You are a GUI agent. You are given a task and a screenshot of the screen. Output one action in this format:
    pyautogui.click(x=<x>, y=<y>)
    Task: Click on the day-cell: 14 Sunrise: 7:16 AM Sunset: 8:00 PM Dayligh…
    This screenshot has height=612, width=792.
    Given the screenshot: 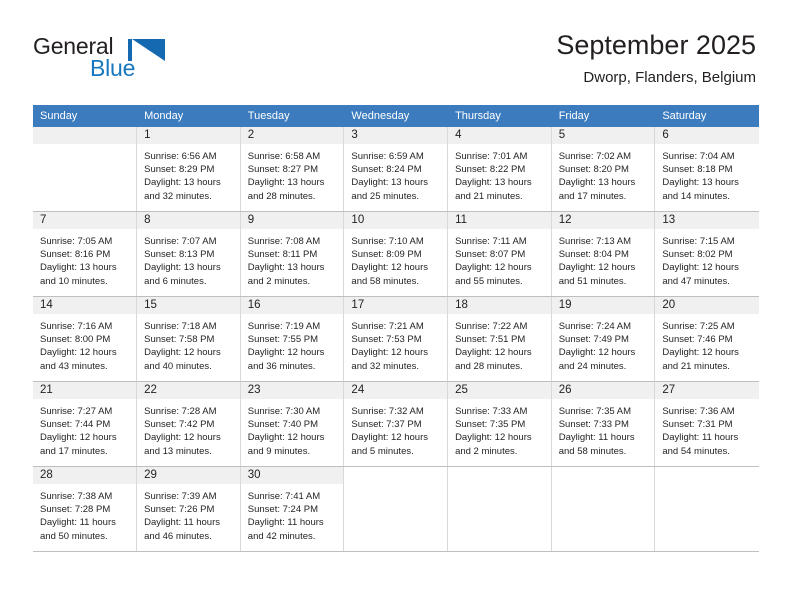 What is the action you would take?
    pyautogui.click(x=85, y=339)
    